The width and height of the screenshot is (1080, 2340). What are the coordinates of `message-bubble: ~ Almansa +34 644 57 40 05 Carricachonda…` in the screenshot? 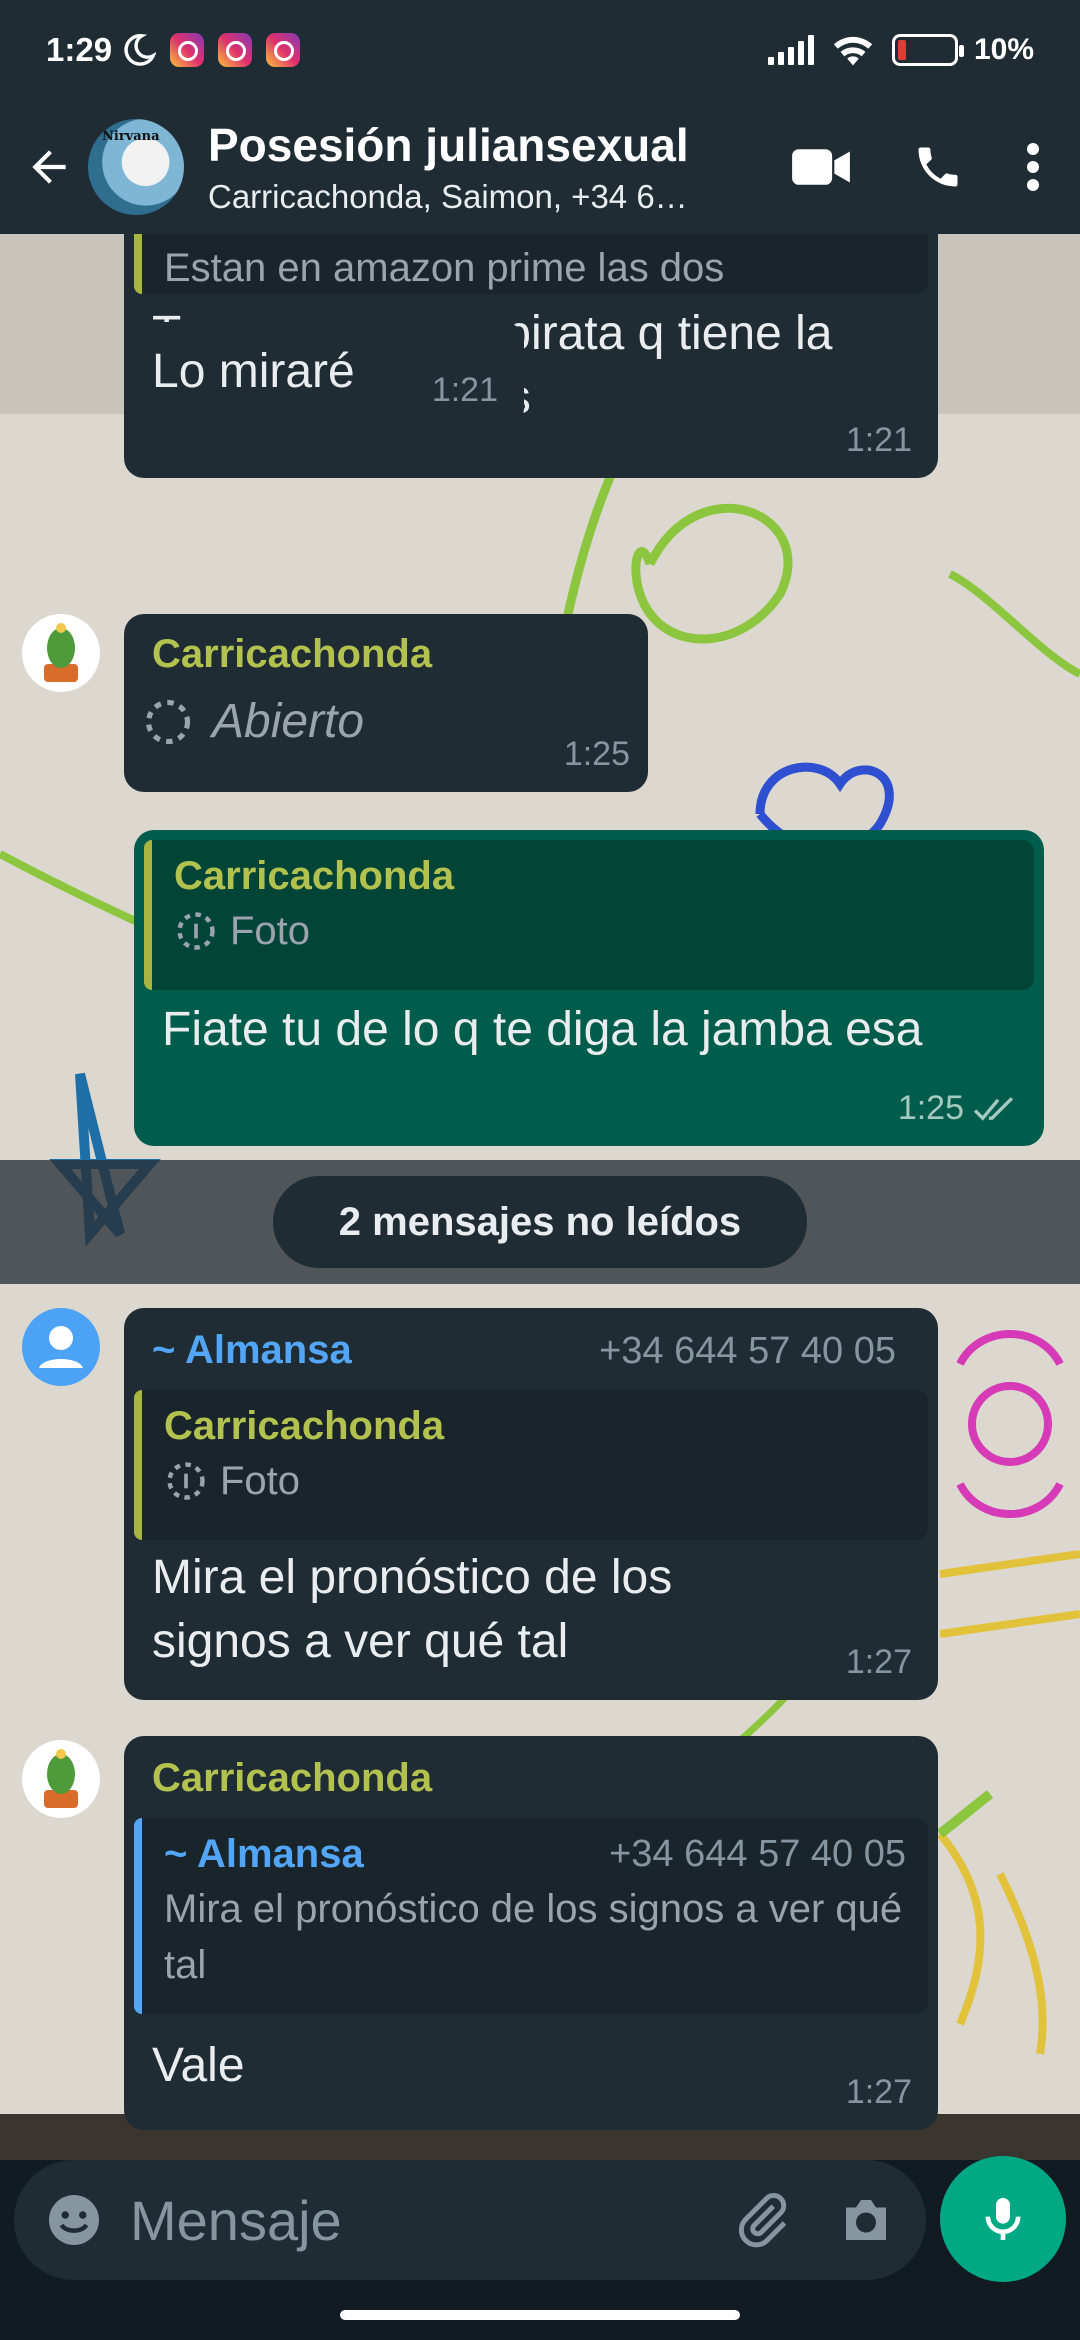 It's located at (531, 1504).